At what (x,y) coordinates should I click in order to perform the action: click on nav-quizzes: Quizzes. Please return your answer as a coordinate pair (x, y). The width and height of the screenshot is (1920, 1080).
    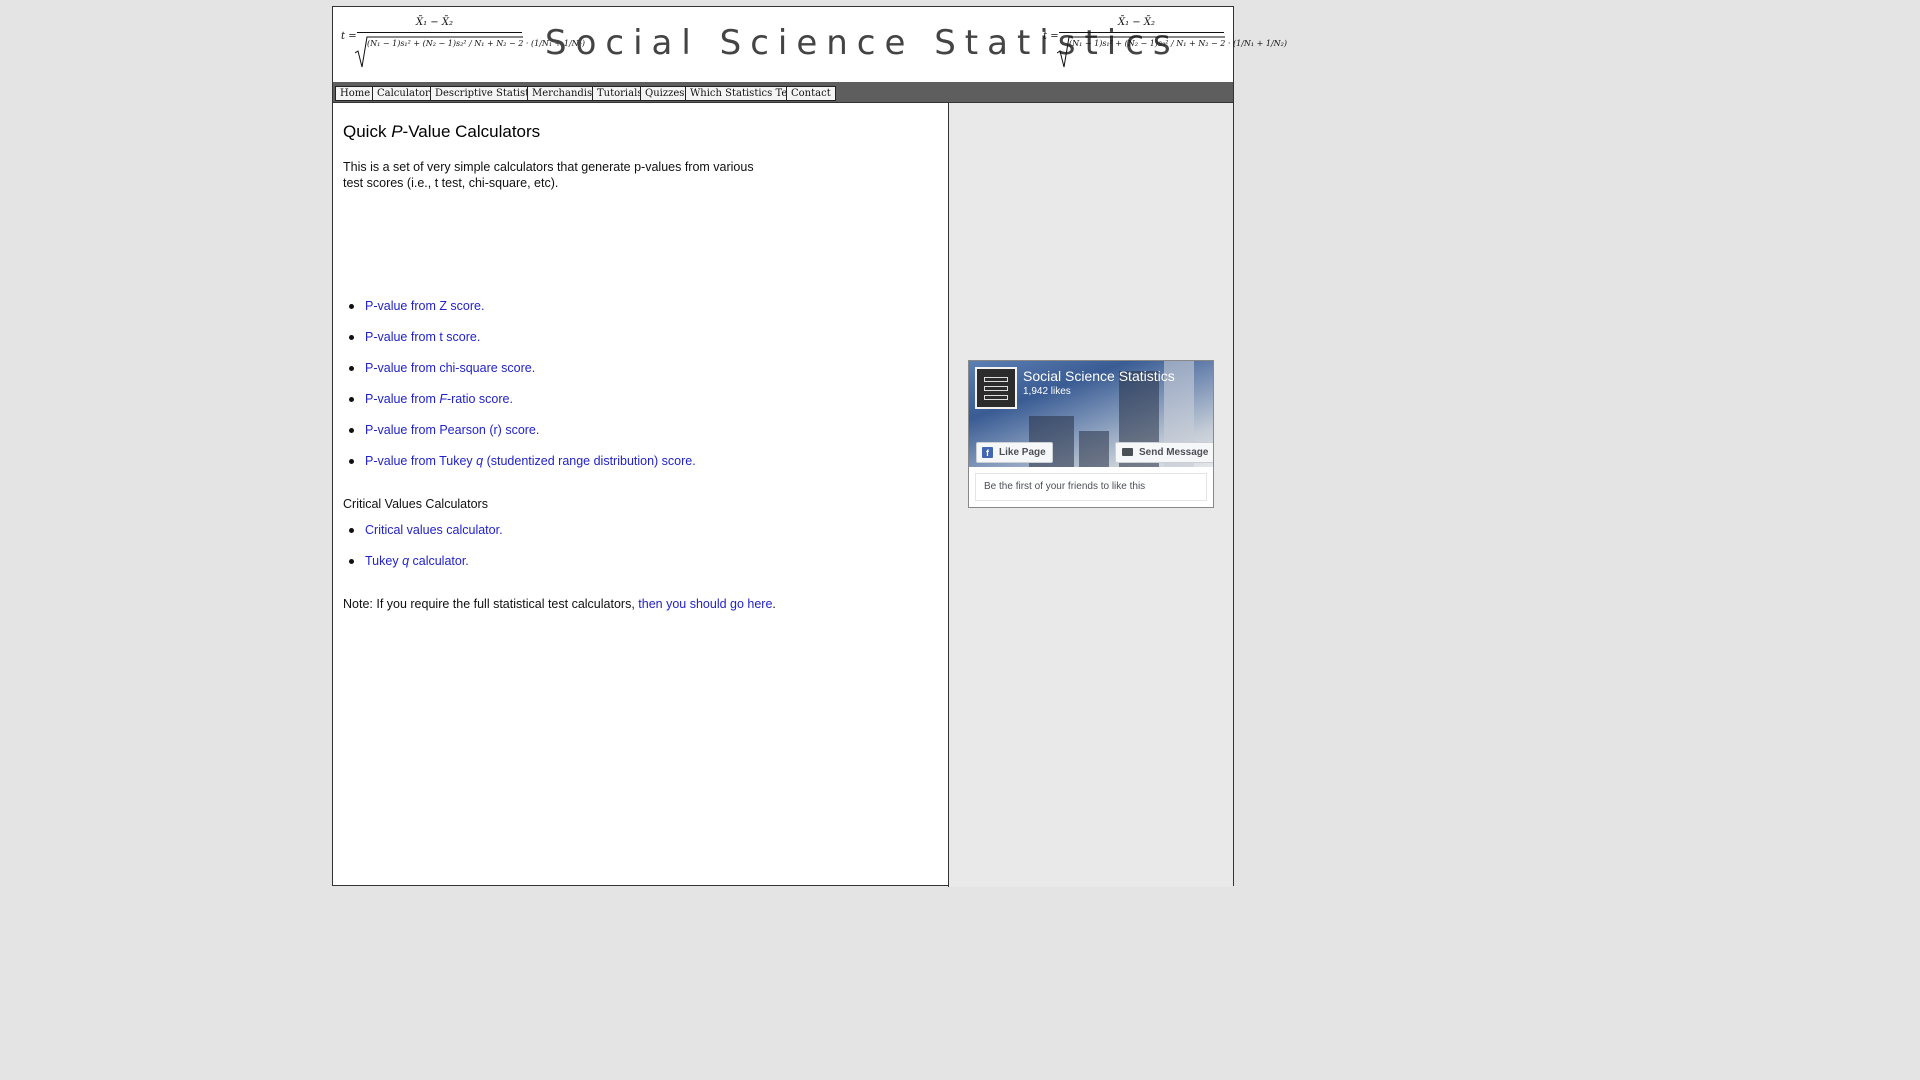
    Looking at the image, I should click on (665, 93).